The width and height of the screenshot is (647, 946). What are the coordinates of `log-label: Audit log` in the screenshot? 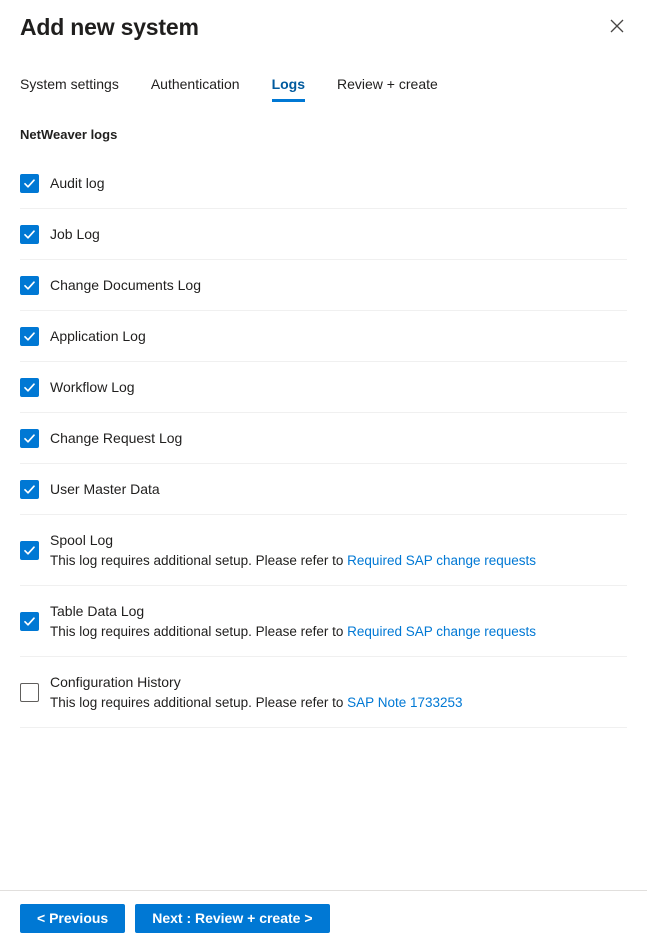 It's located at (77, 183).